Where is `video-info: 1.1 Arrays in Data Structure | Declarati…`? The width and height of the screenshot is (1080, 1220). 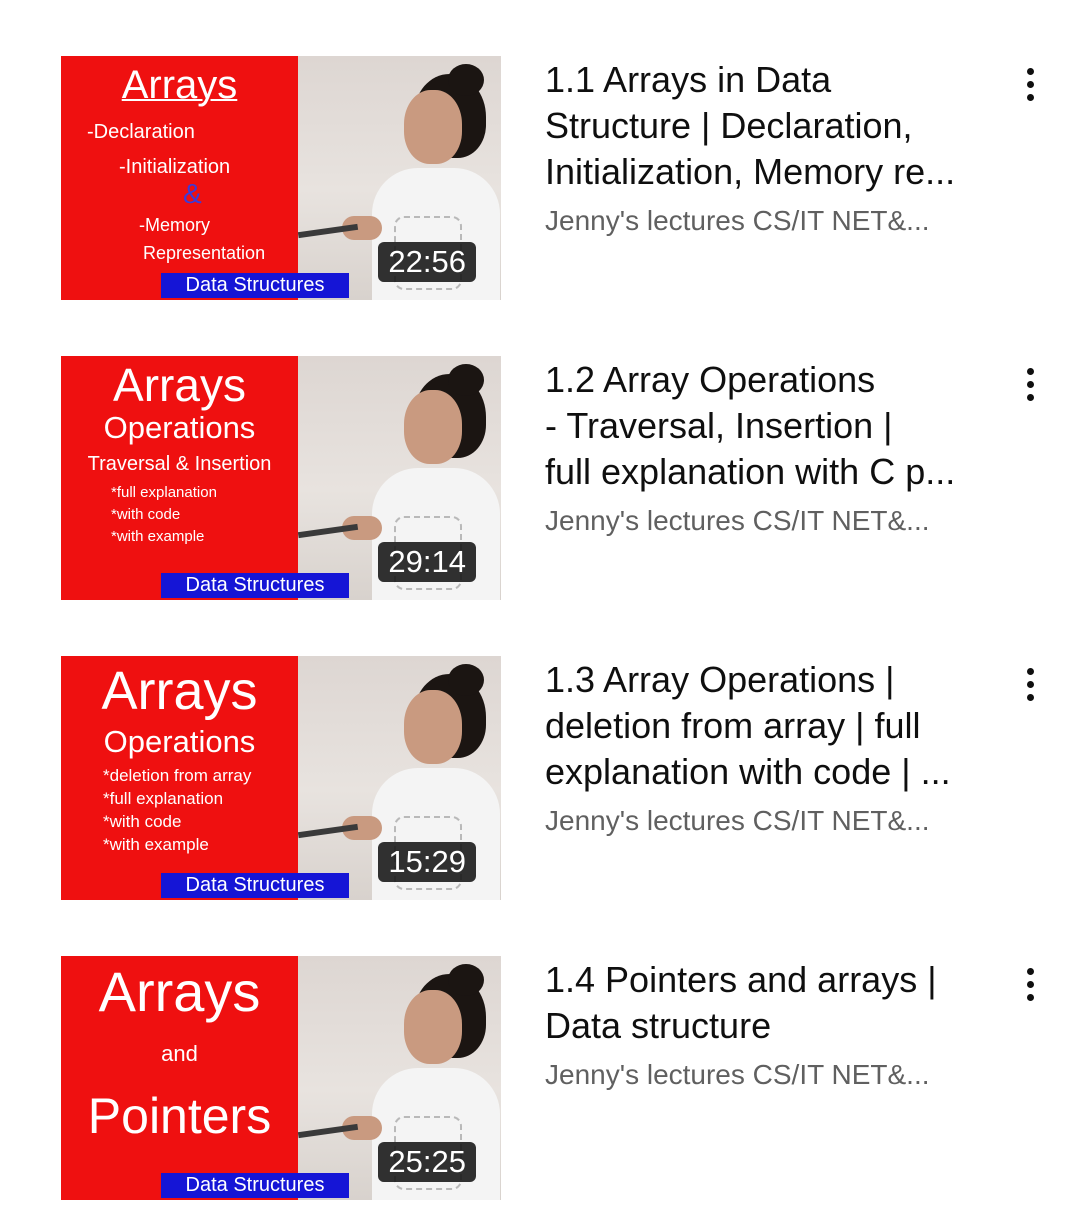 video-info: 1.1 Arrays in Data Structure | Declarati… is located at coordinates (770, 147).